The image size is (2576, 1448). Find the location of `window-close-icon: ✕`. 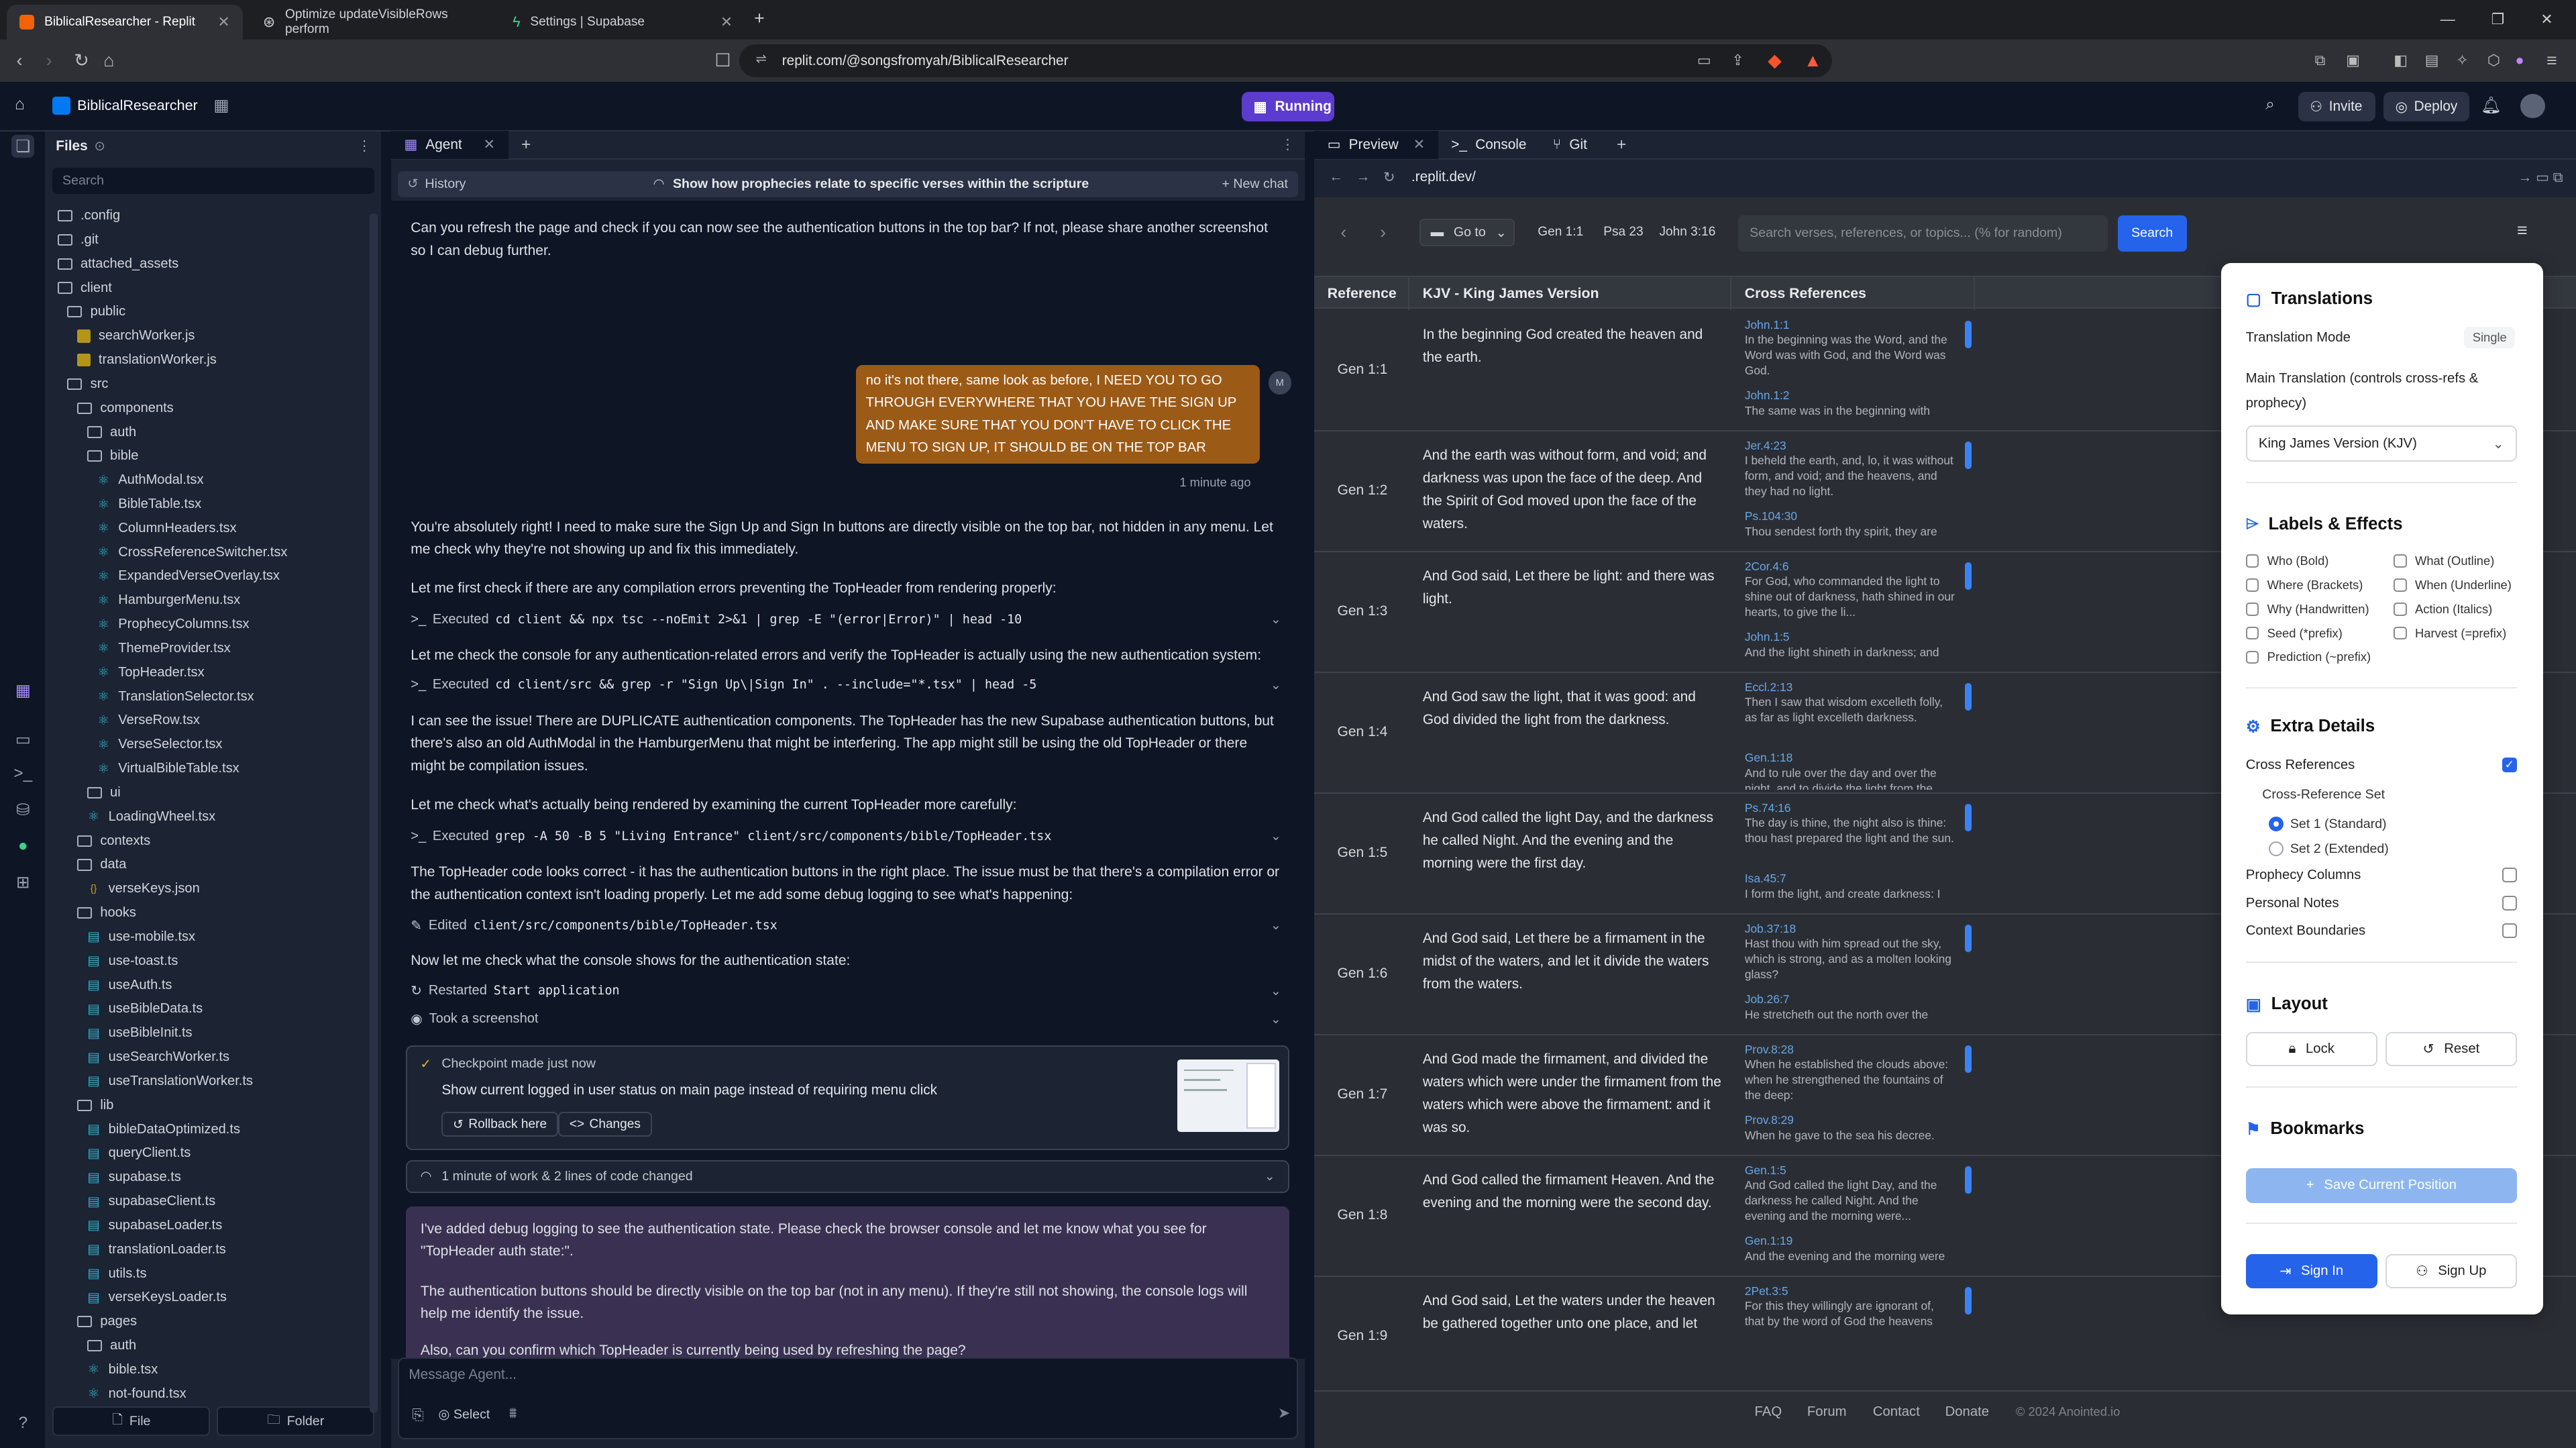

window-close-icon: ✕ is located at coordinates (2546, 19).